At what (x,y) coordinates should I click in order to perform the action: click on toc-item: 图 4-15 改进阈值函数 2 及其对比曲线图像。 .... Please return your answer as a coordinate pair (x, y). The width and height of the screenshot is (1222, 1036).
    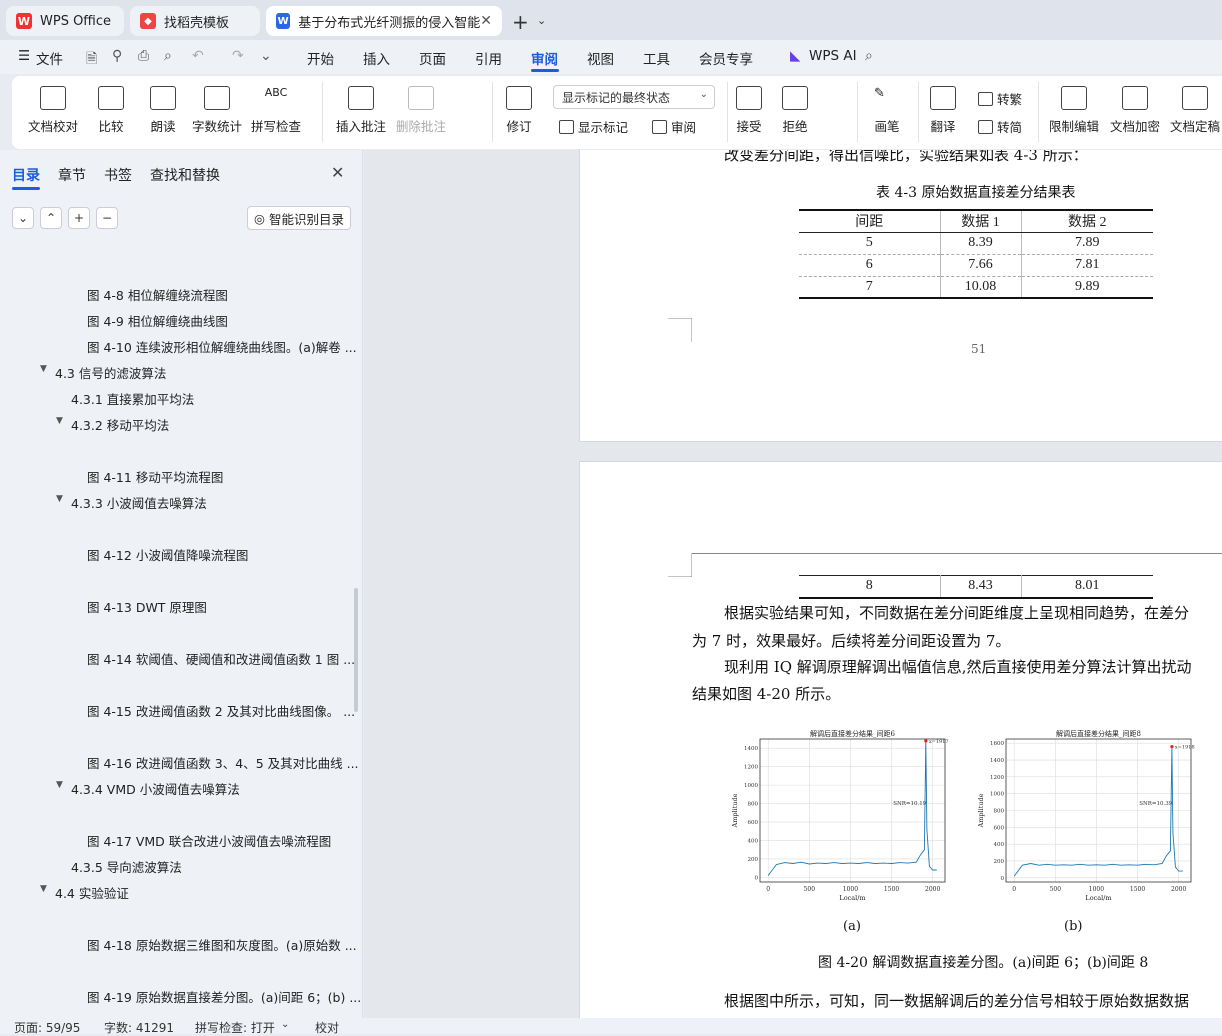
    Looking at the image, I should click on (221, 710).